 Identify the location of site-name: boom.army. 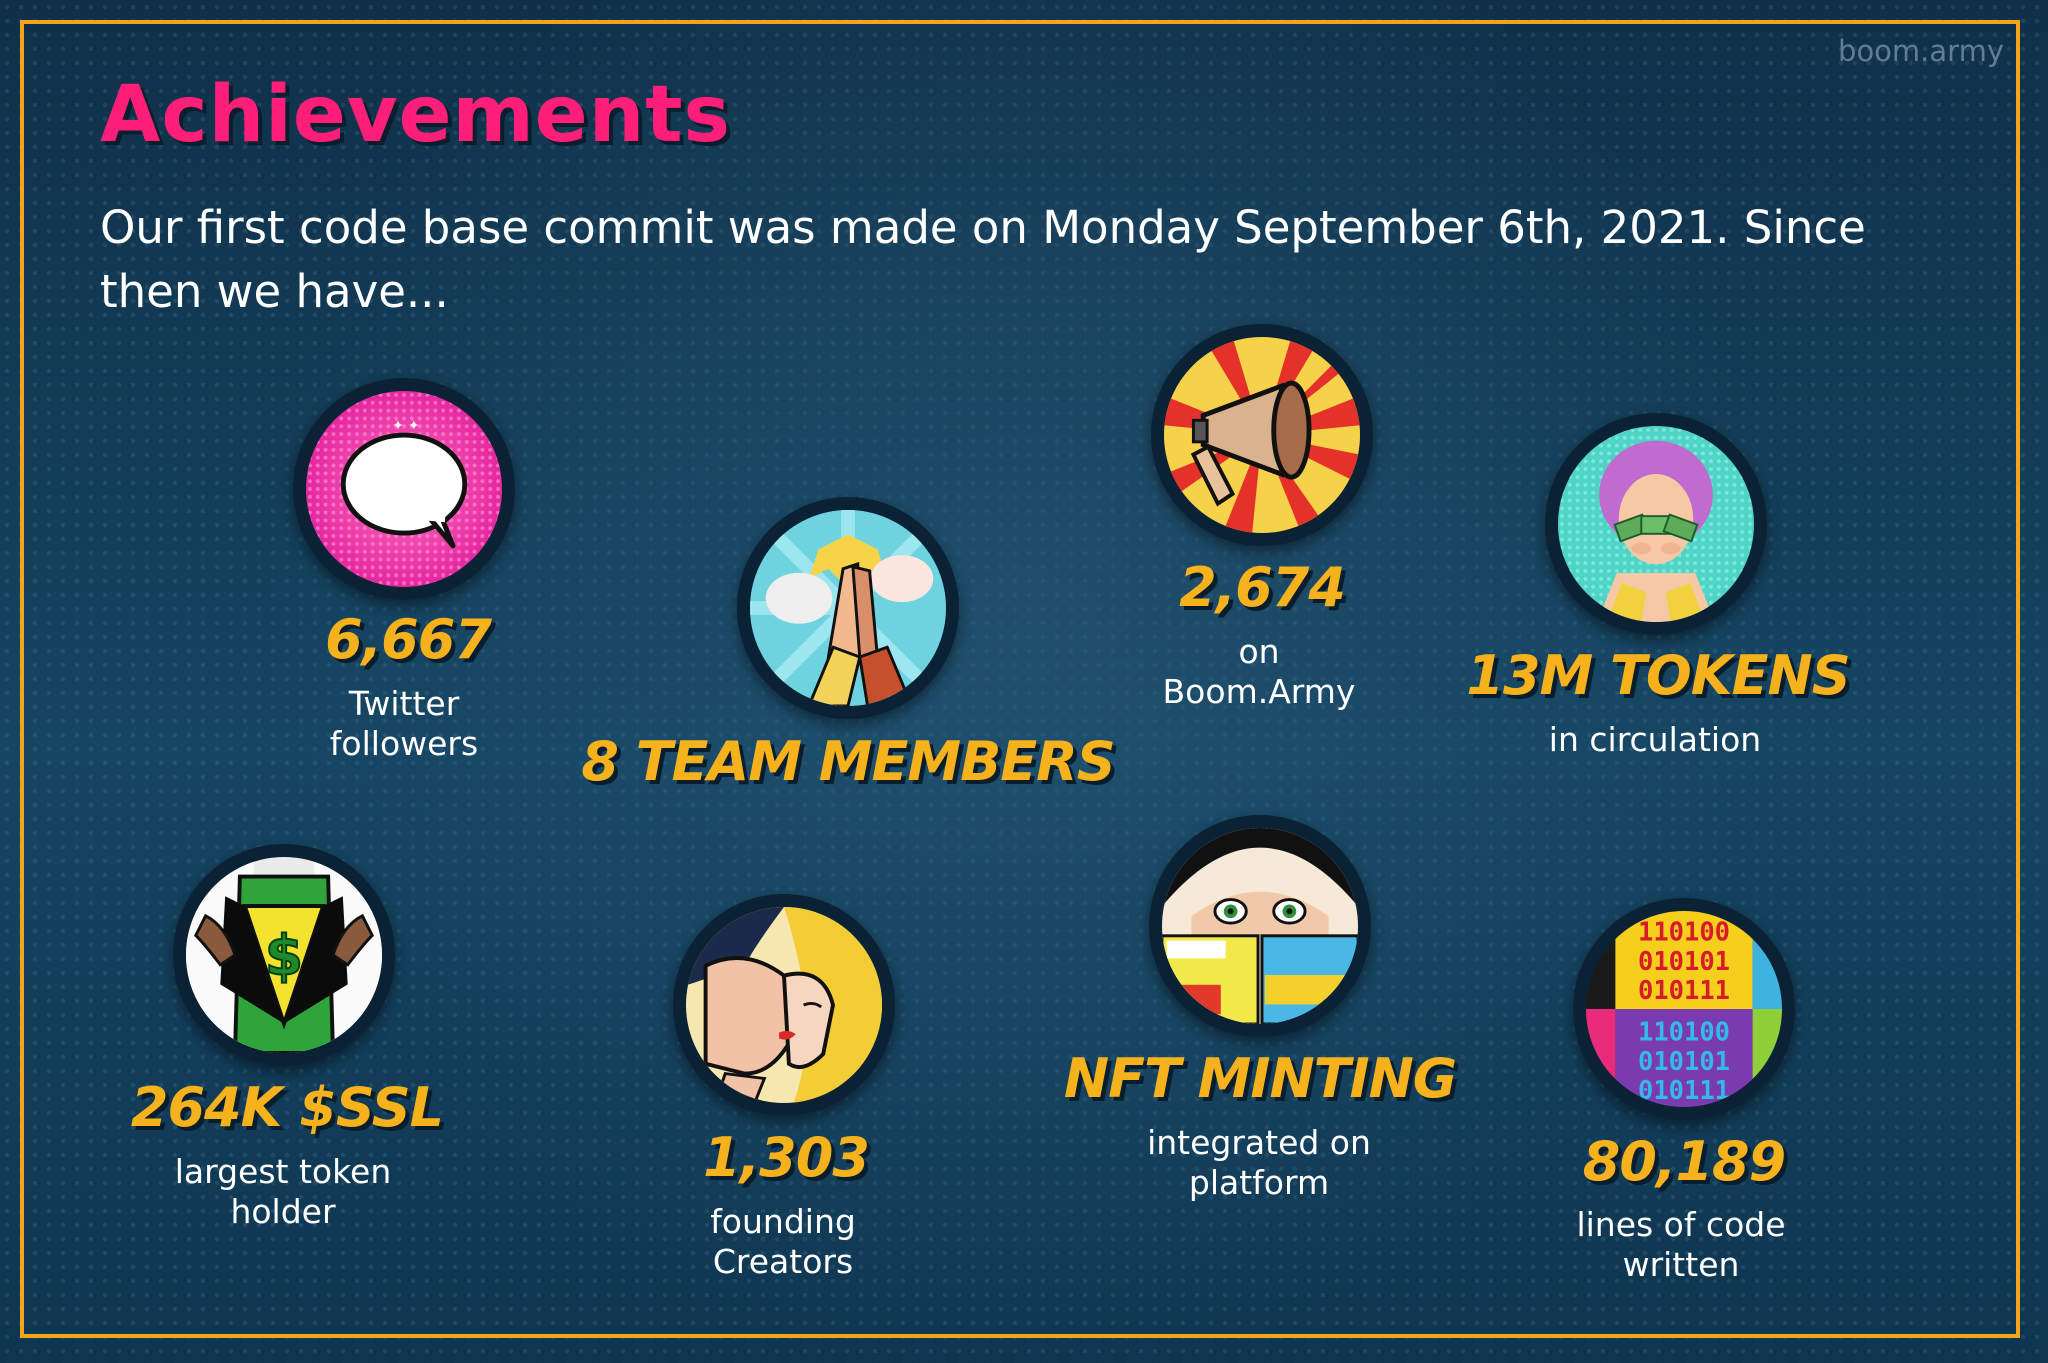
(1921, 51).